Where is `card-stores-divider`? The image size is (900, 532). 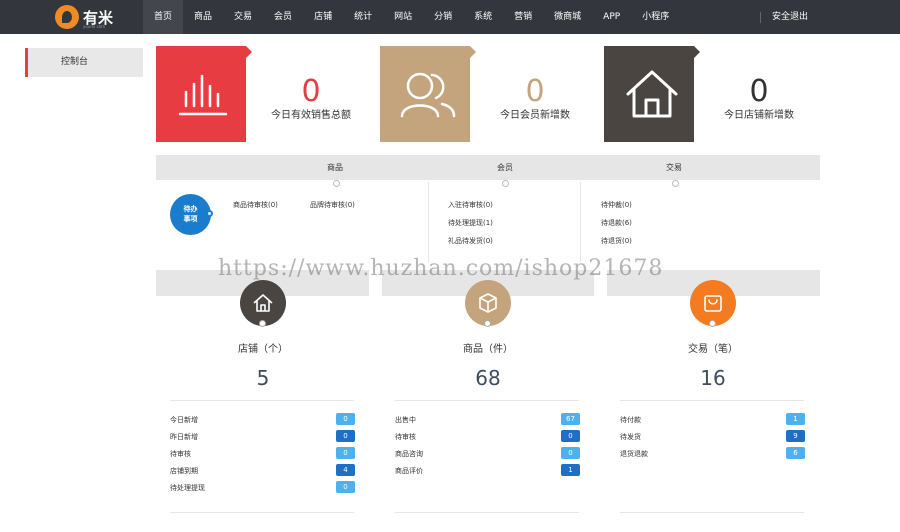 card-stores-divider is located at coordinates (262, 400).